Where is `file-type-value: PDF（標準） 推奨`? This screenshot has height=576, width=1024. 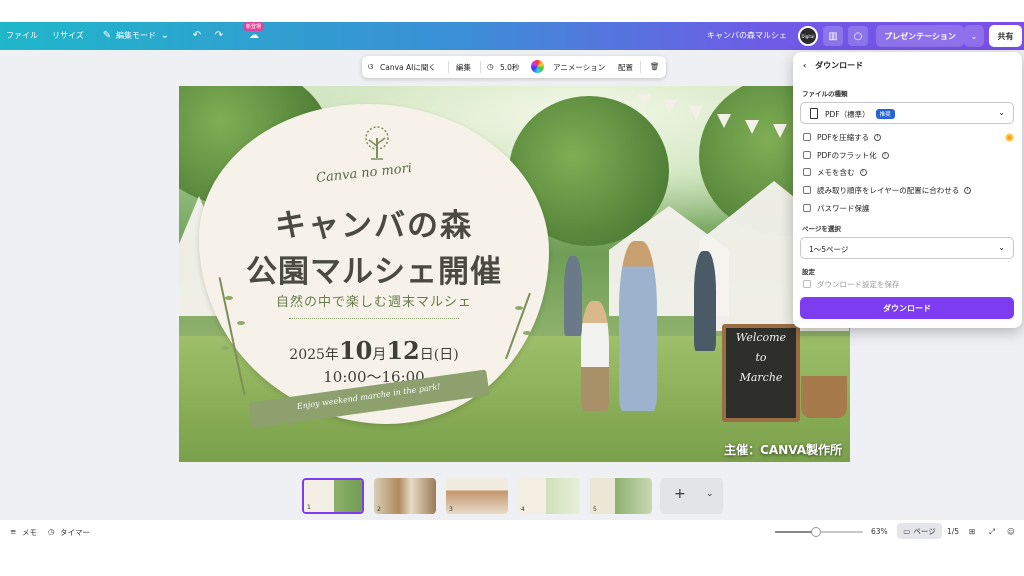 file-type-value: PDF（標準） 推奨 is located at coordinates (860, 114).